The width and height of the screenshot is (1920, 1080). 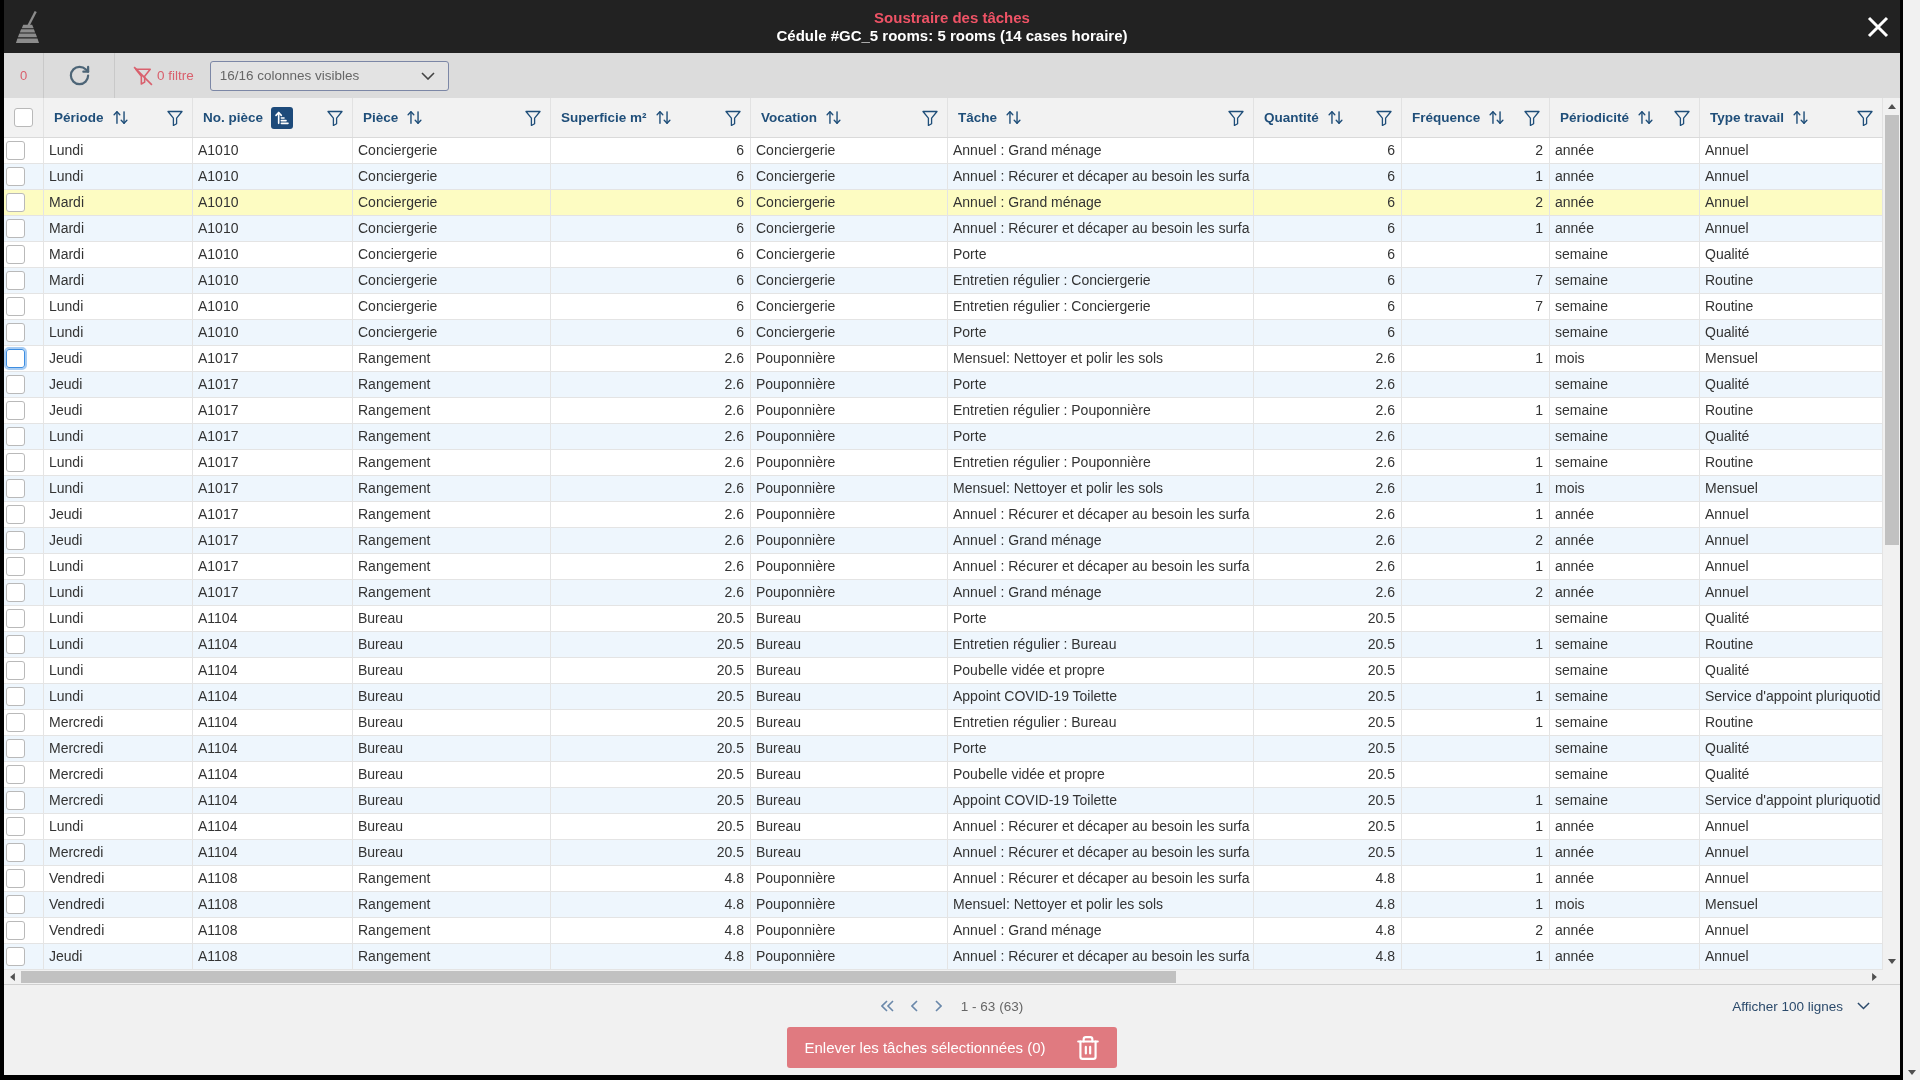 I want to click on table-row: Lundi A1017 Rangement 2.6 Pouponnière Annuel : Grand ménage 2.6 2 année Annuel, so click(x=943, y=593).